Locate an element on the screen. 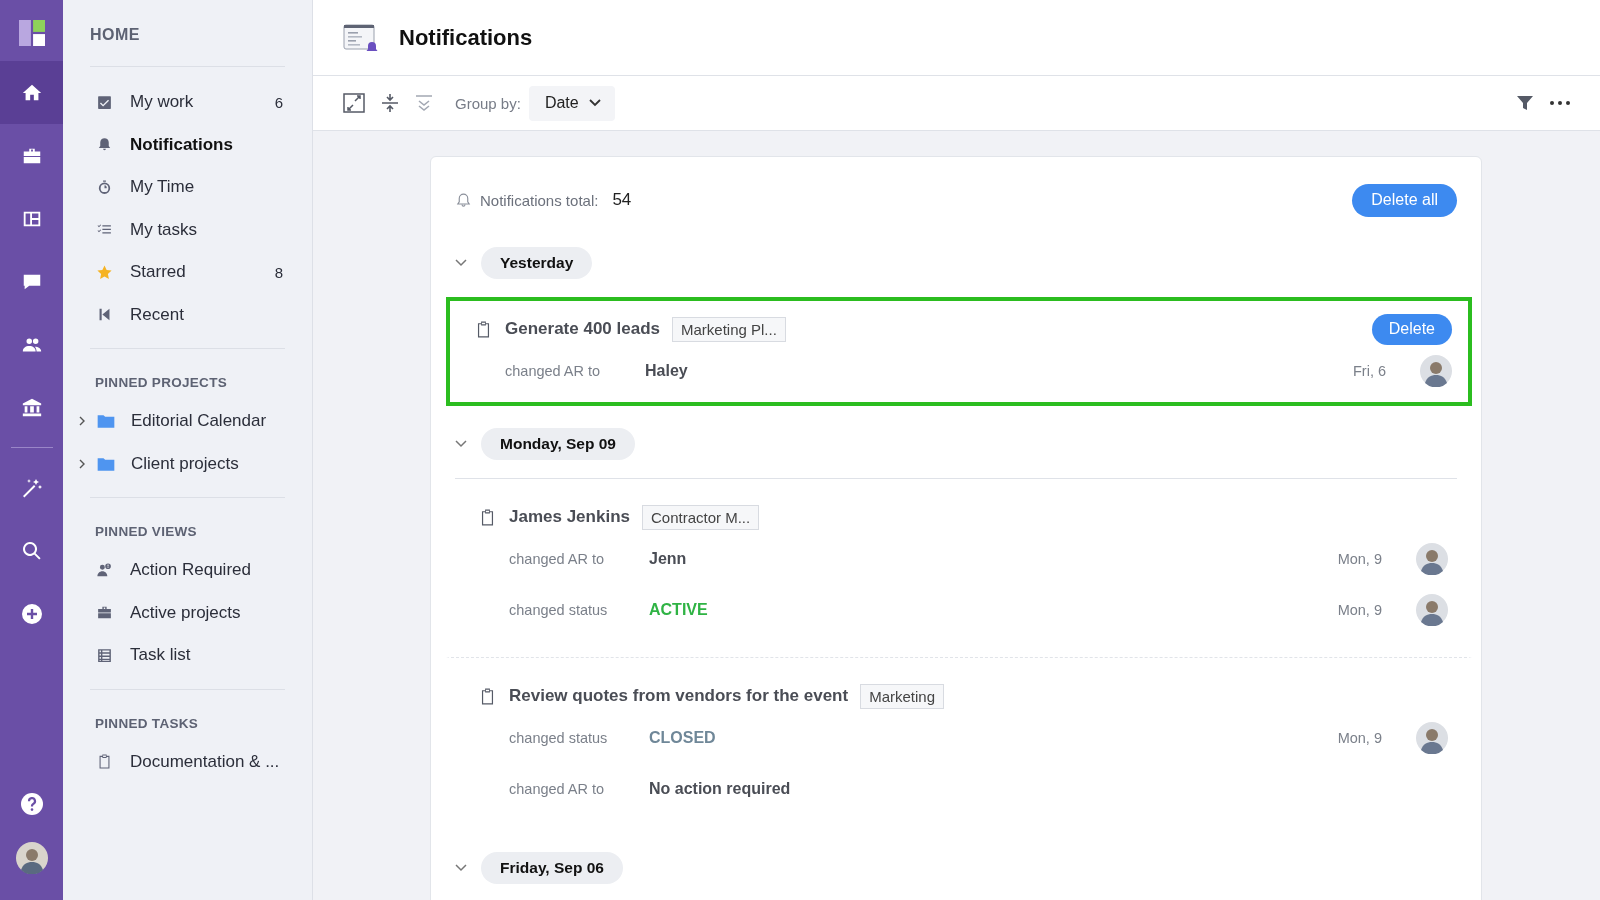  sidebar-heading: HOME is located at coordinates (115, 35).